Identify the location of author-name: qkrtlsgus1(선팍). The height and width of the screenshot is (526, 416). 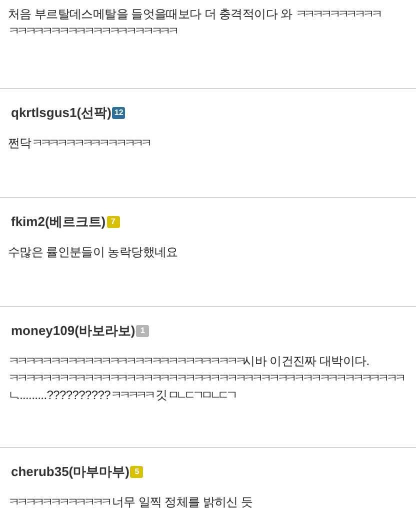
(61, 113).